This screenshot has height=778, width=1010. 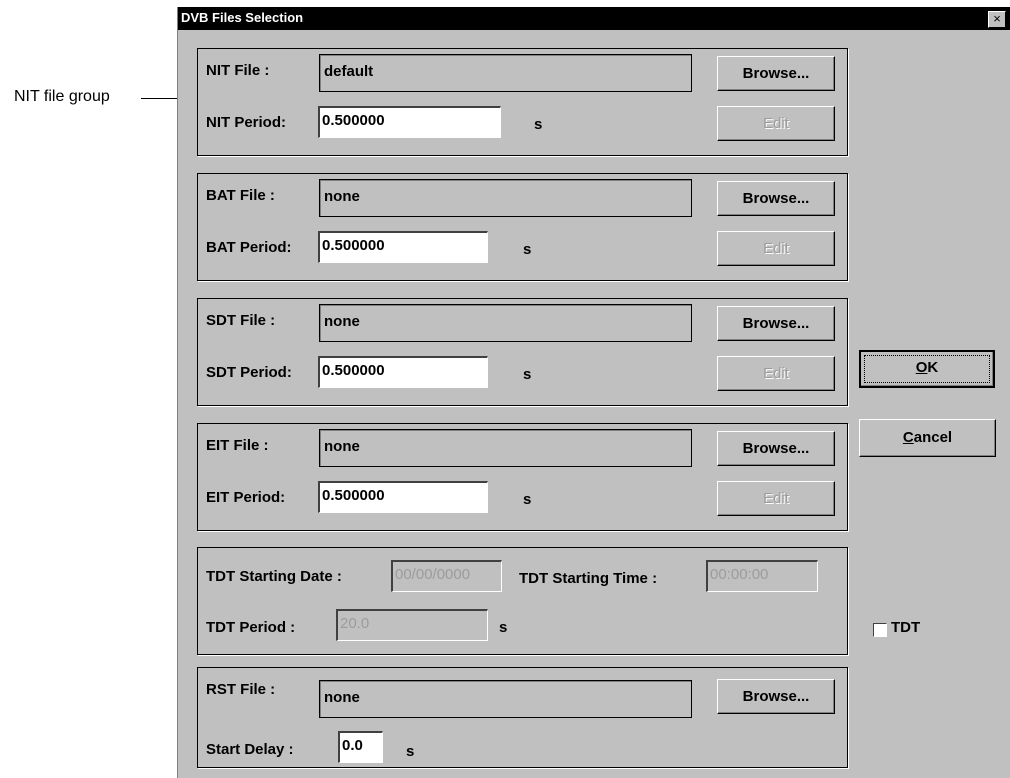 What do you see at coordinates (762, 576) in the screenshot?
I see `tdt-time-input: 00:00:00` at bounding box center [762, 576].